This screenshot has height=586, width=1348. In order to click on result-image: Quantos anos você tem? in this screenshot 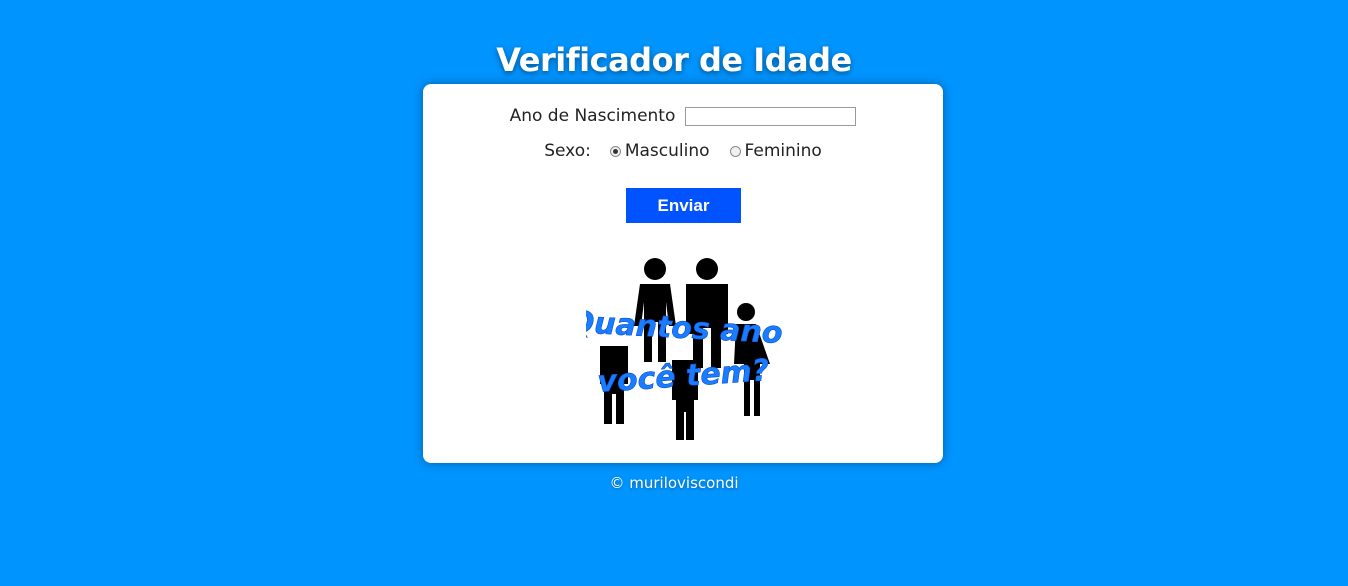, I will do `click(684, 349)`.